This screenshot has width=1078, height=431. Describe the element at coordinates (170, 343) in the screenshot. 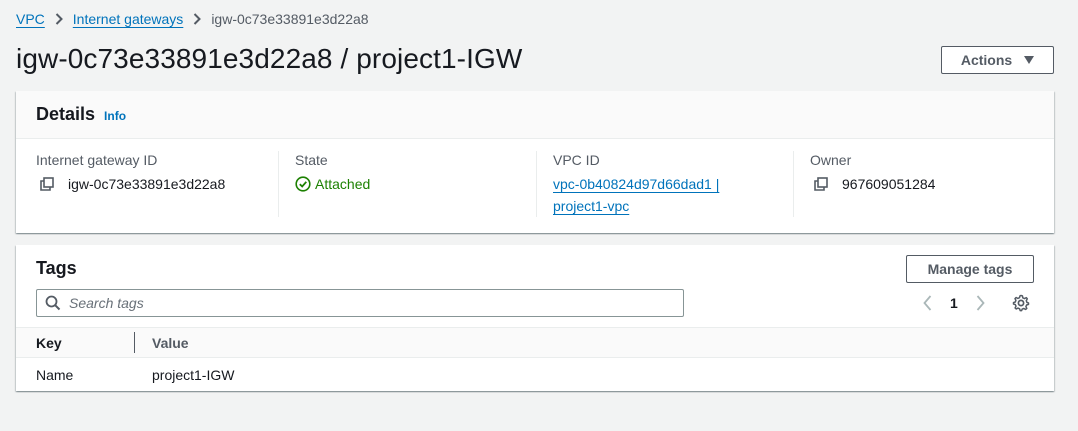

I see `column-header-value: Value` at that location.